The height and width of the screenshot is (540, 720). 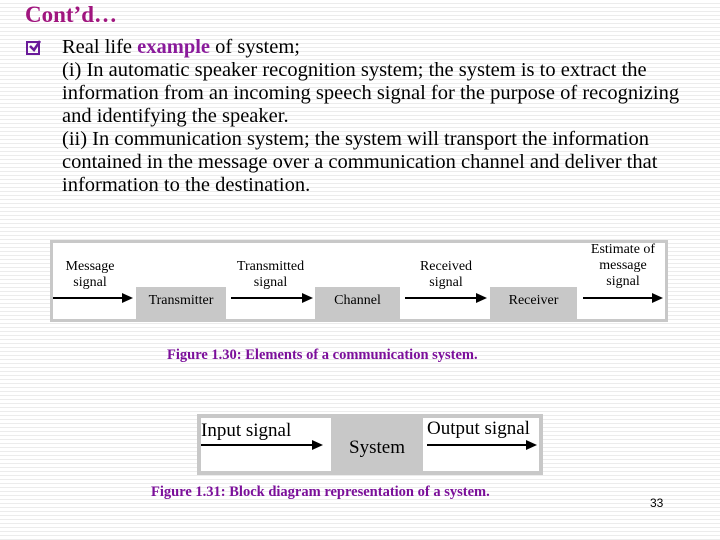 I want to click on block-transmitter: Transmitter, so click(x=181, y=304).